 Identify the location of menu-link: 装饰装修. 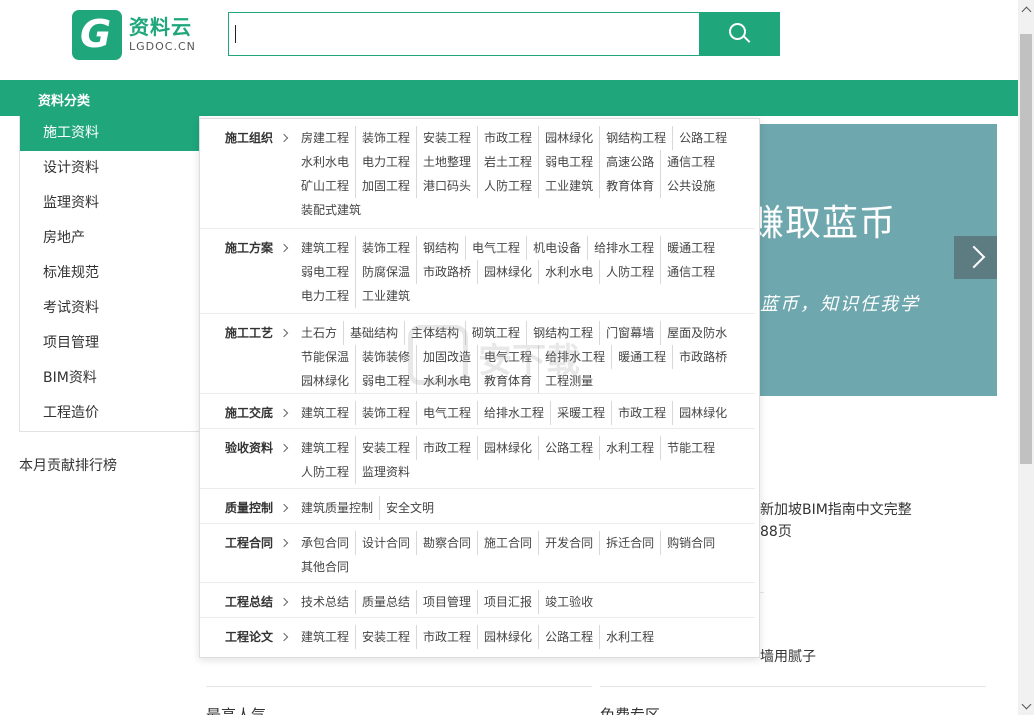
(385, 357).